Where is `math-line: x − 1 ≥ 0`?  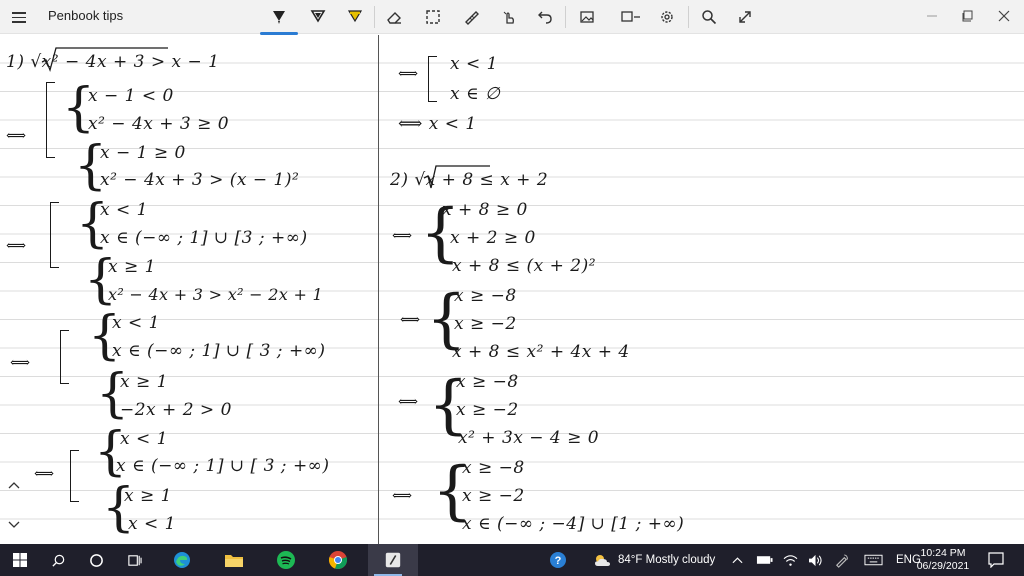
math-line: x − 1 ≥ 0 is located at coordinates (143, 153).